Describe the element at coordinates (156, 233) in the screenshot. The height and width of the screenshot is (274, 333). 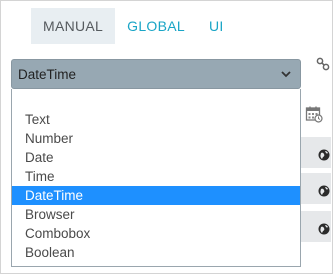
I see `option-combobox: Combobox` at that location.